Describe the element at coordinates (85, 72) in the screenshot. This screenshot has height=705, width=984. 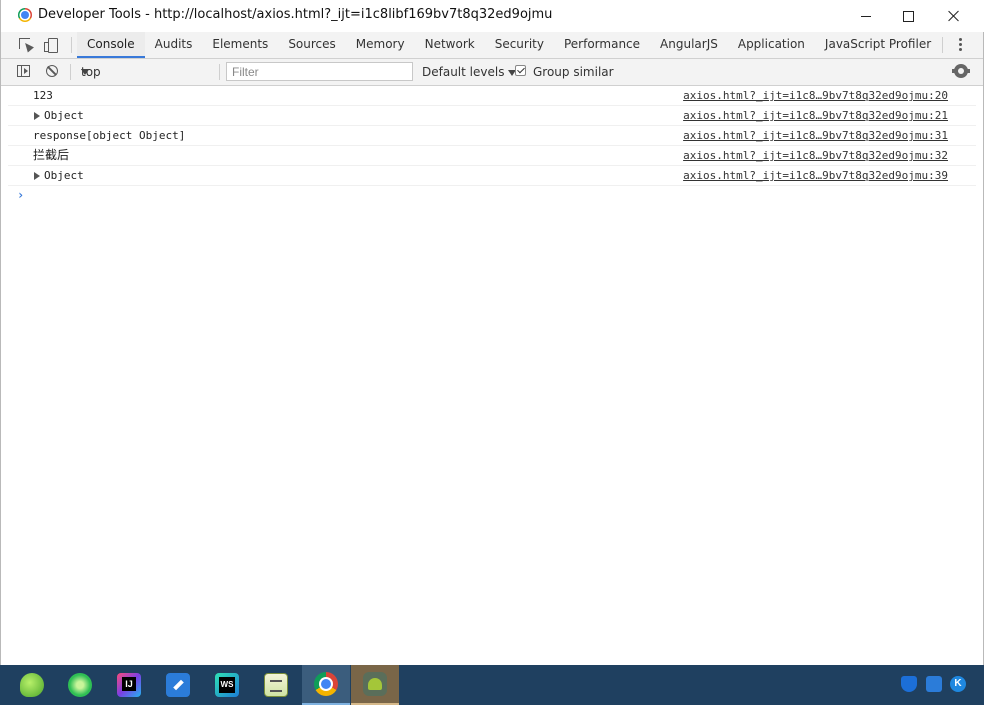
I see `chevron-down-icon` at that location.